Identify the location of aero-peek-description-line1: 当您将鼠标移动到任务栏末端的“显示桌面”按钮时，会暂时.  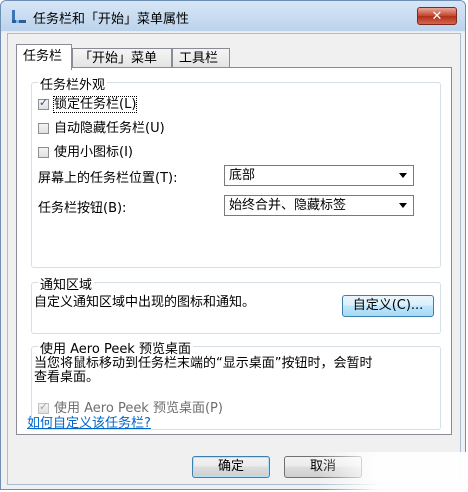
(203, 363).